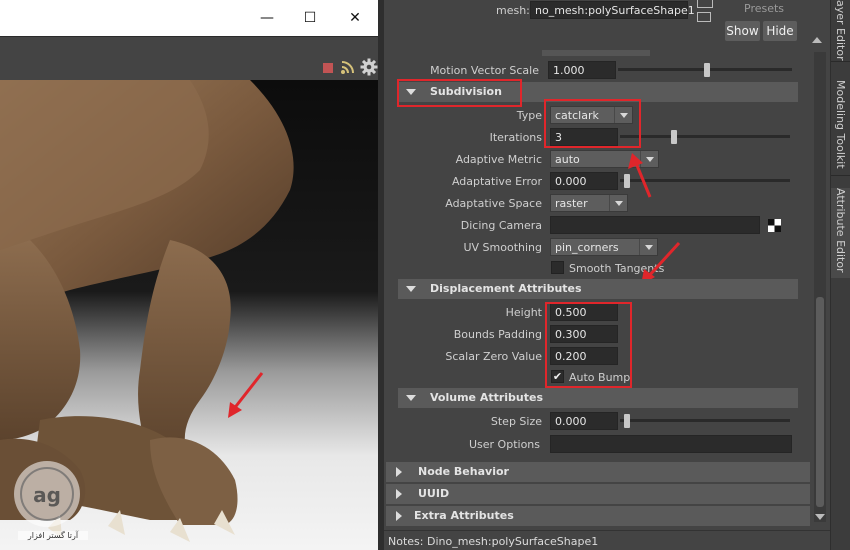 Image resolution: width=850 pixels, height=550 pixels. Describe the element at coordinates (504, 444) in the screenshot. I see `user-options-label: User Options` at that location.